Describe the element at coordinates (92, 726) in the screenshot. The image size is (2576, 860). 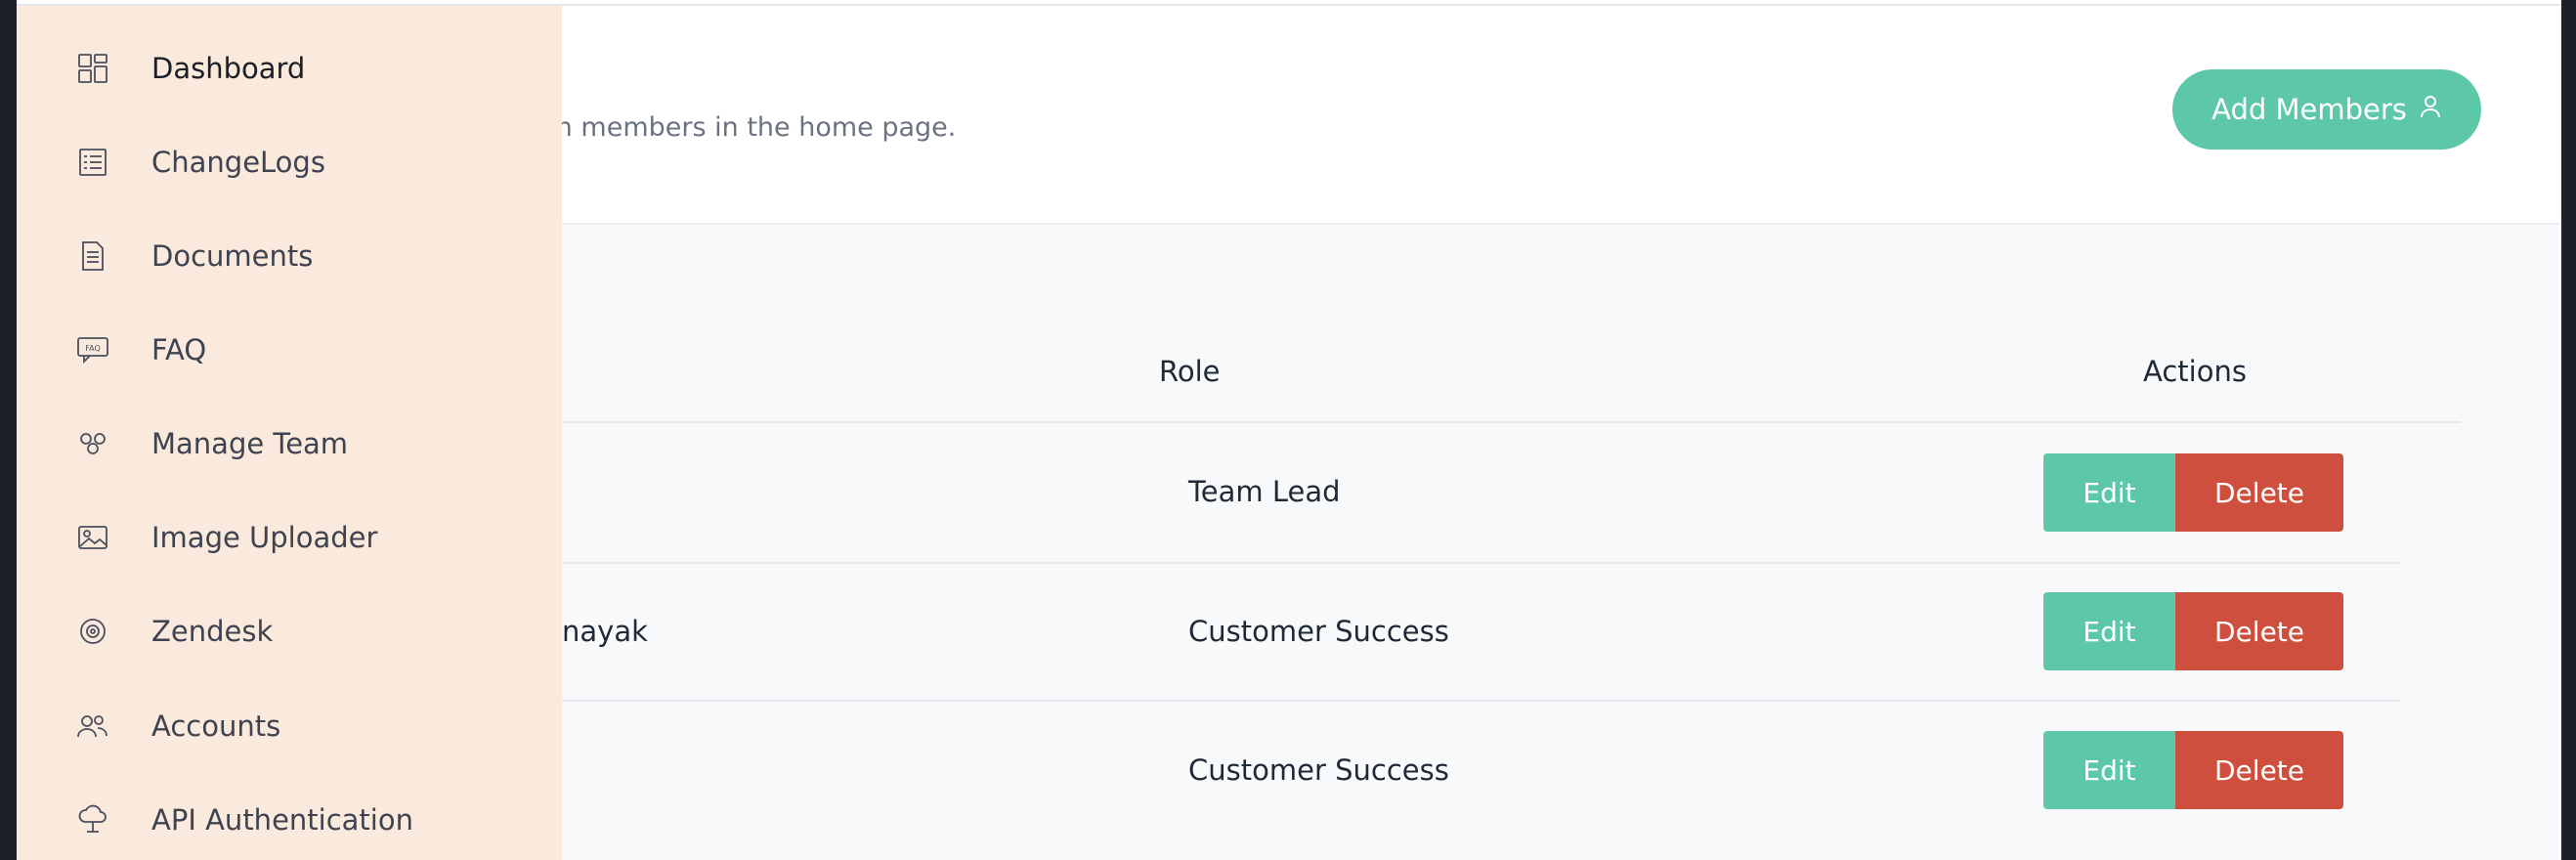
I see `users-icon` at that location.